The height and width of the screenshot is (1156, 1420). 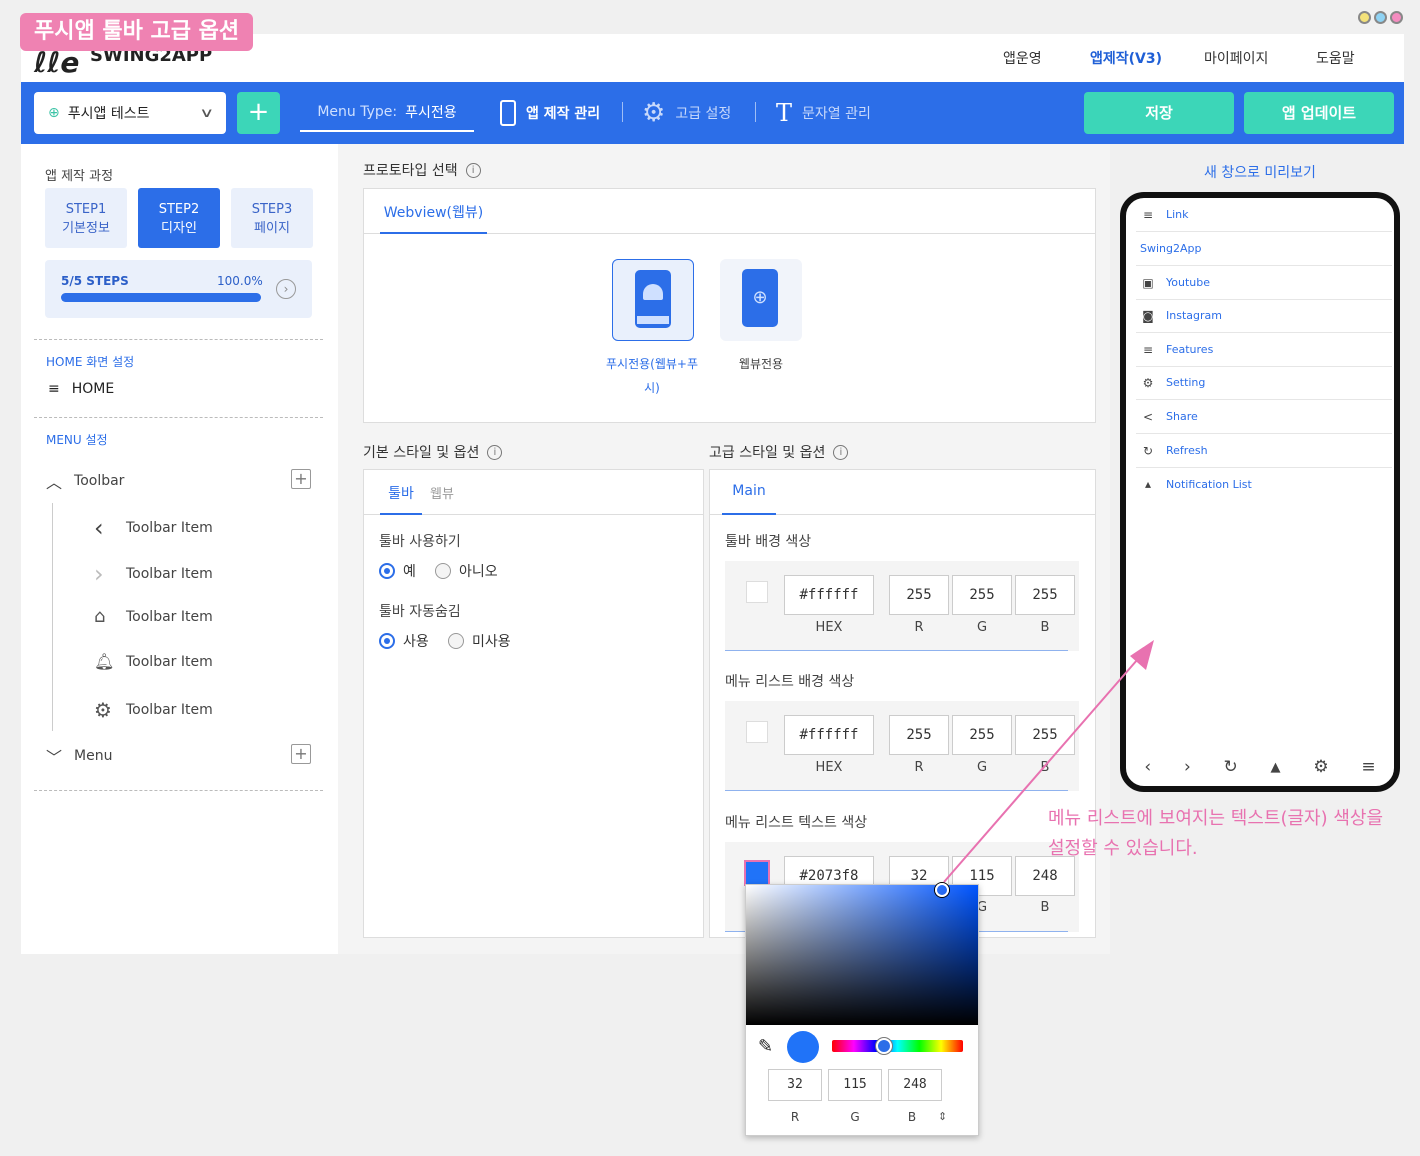 What do you see at coordinates (767, 453) in the screenshot?
I see `advanced-style-title-text: 고급 스타일 및 옵션` at bounding box center [767, 453].